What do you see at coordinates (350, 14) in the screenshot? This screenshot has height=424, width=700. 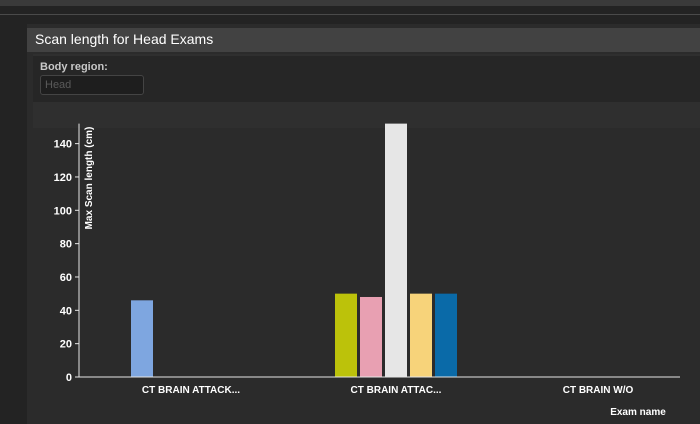 I see `top-divider` at bounding box center [350, 14].